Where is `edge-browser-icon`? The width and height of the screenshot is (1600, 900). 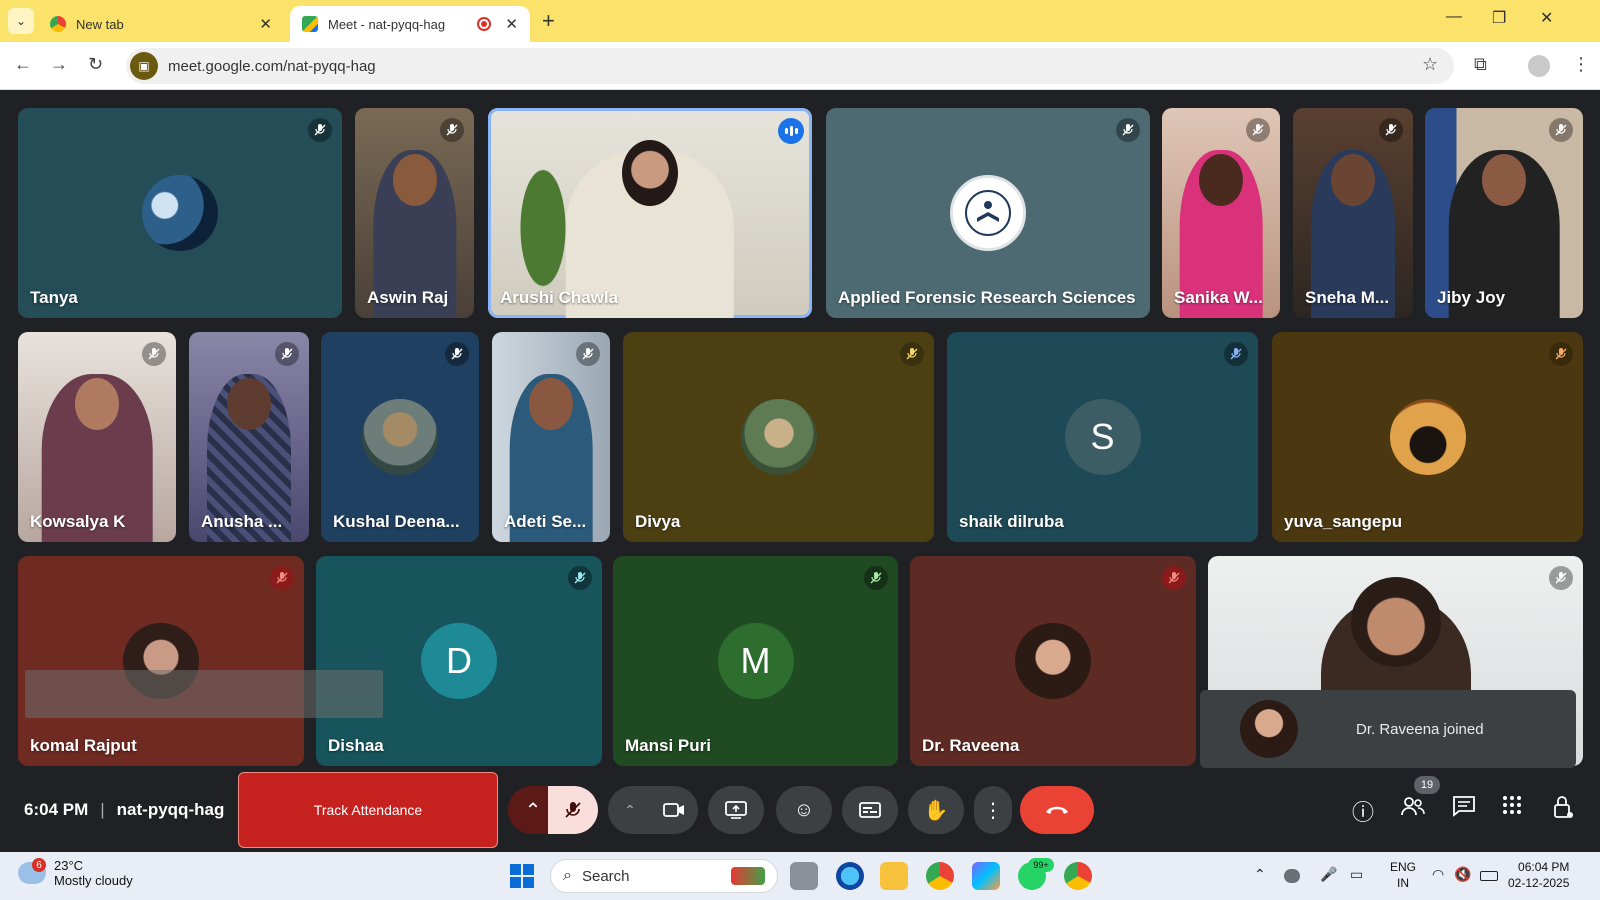 edge-browser-icon is located at coordinates (850, 876).